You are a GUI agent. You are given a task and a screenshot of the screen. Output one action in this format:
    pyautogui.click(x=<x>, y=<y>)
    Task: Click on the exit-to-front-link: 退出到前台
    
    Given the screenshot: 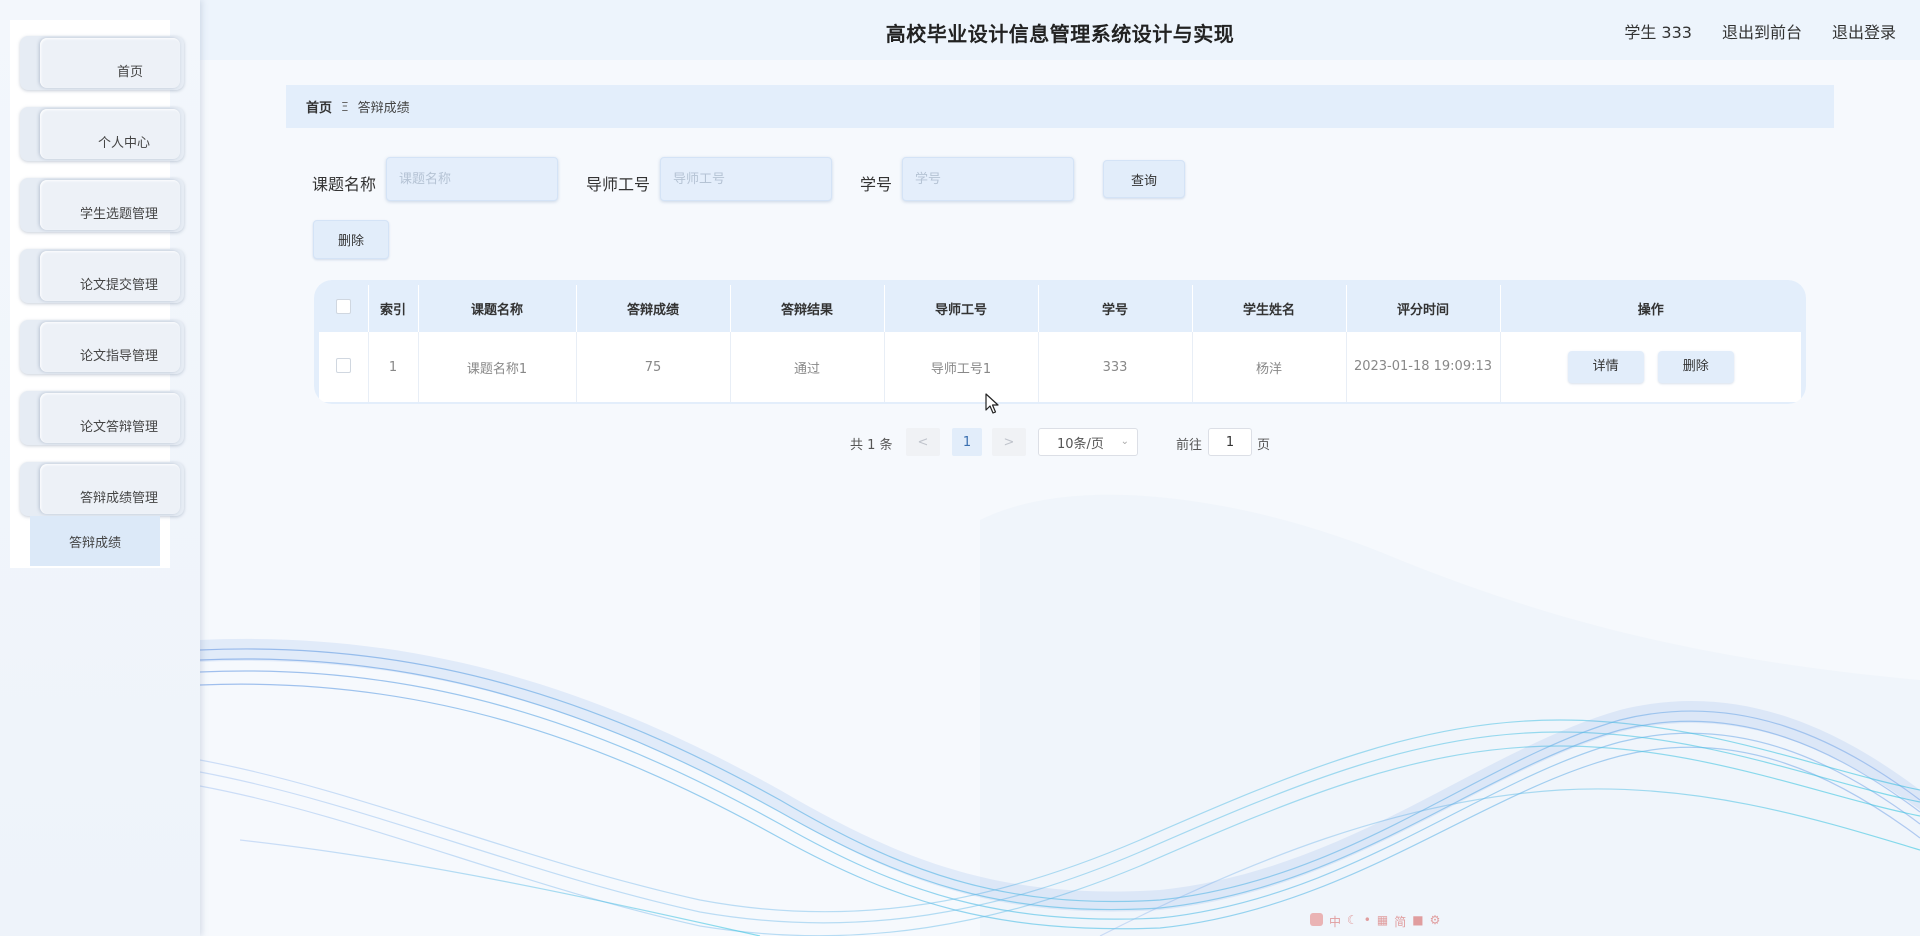 What is the action you would take?
    pyautogui.click(x=1762, y=31)
    